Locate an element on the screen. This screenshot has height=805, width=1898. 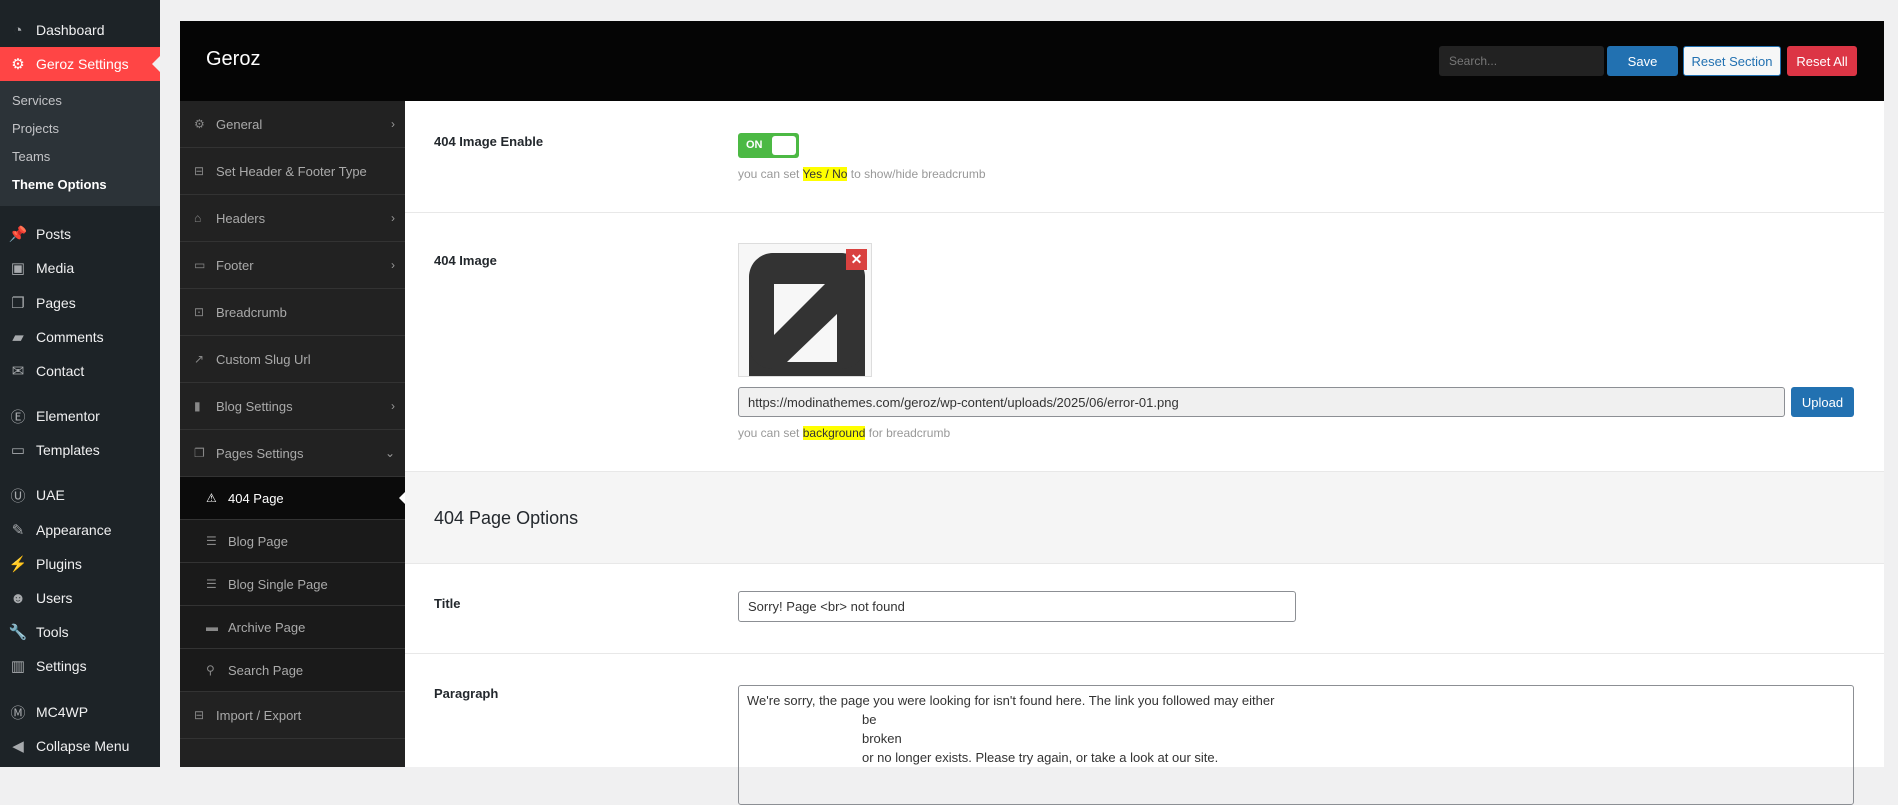
reset-all-button: Reset All is located at coordinates (1822, 61).